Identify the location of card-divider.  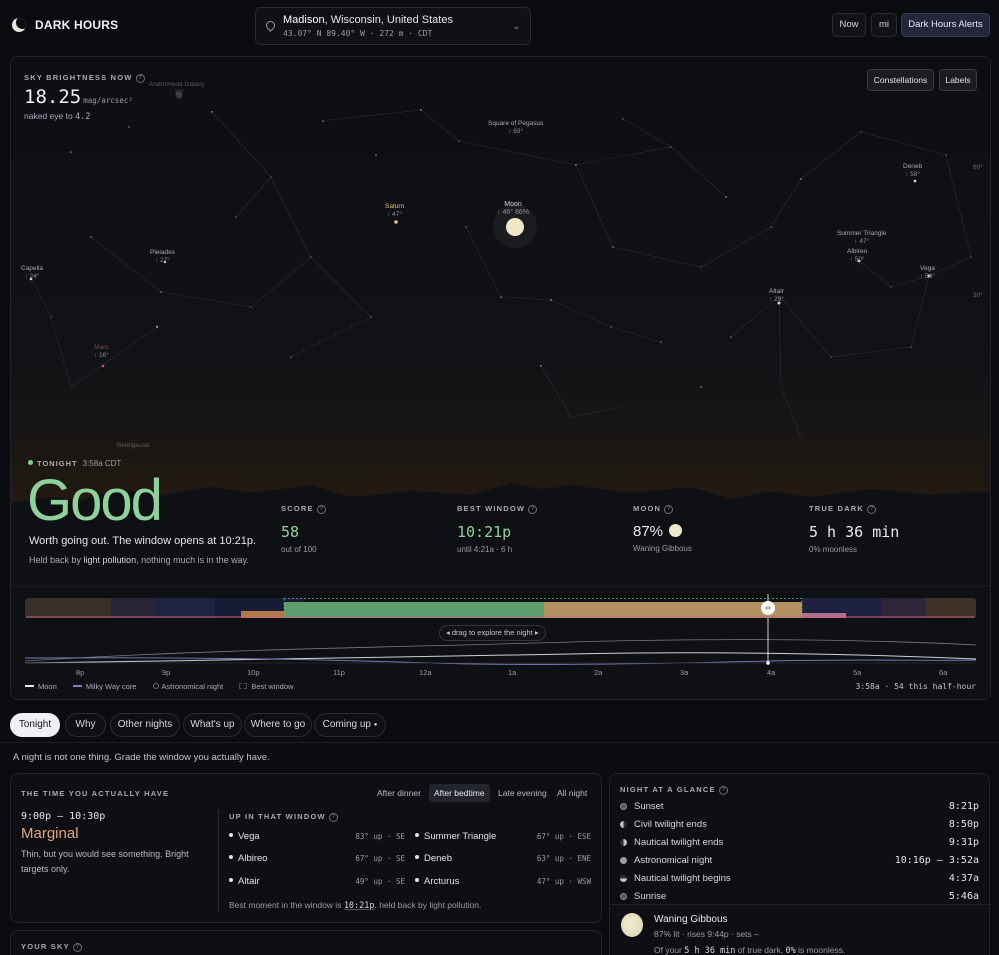
(218, 861).